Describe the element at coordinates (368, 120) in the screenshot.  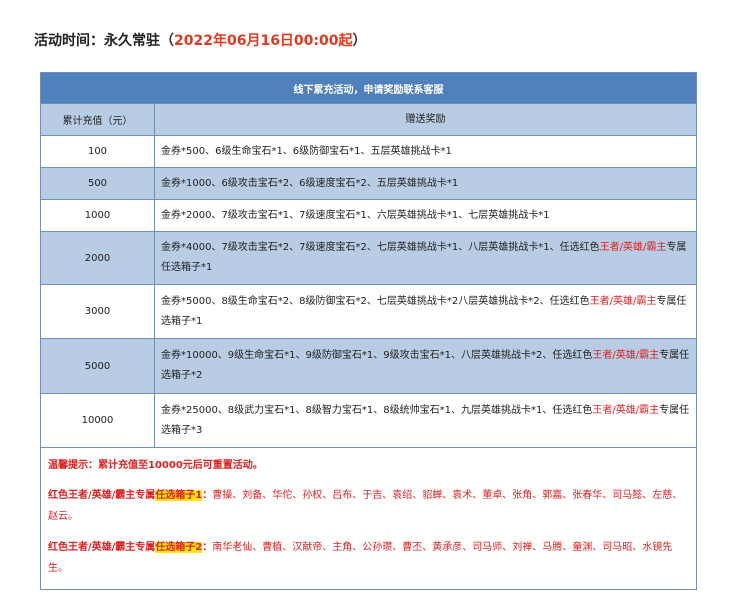
I see `table-header-row: 累计充值（元） 赠送奖励` at that location.